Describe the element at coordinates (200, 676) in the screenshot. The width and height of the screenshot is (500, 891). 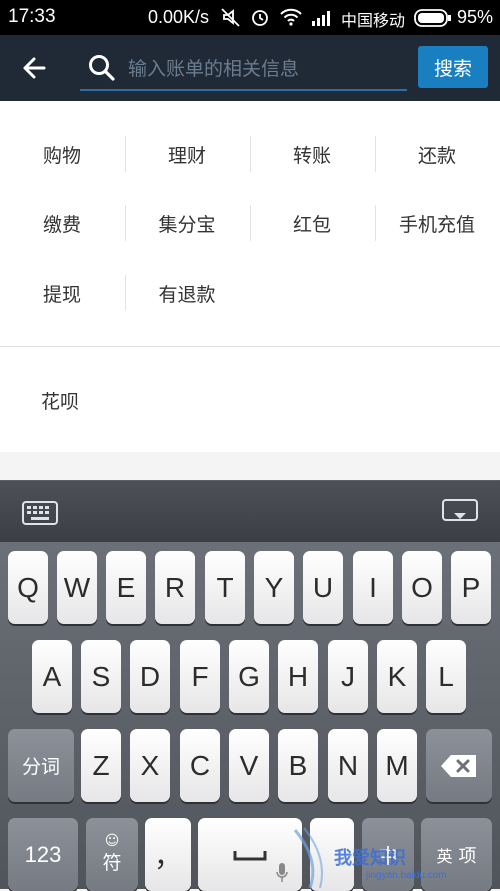
I see `key-f: F` at that location.